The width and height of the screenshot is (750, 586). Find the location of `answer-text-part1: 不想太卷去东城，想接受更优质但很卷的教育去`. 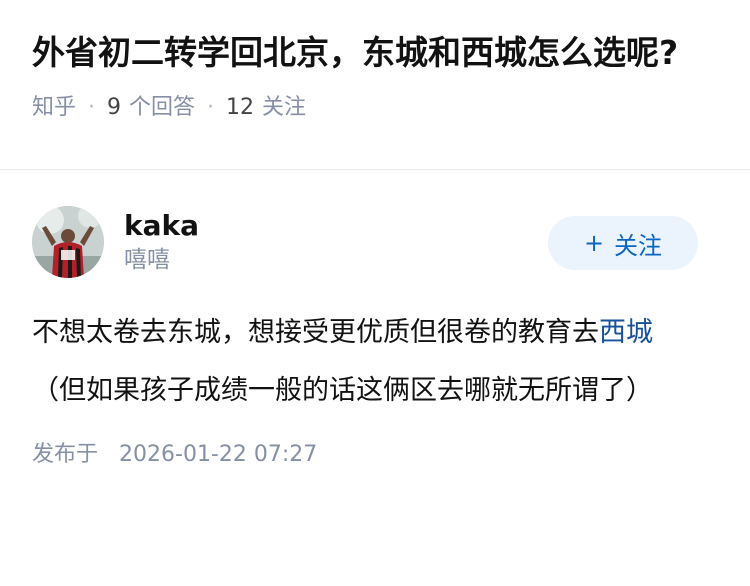

answer-text-part1: 不想太卷去东城，想接受更优质但很卷的教育去 is located at coordinates (315, 332).